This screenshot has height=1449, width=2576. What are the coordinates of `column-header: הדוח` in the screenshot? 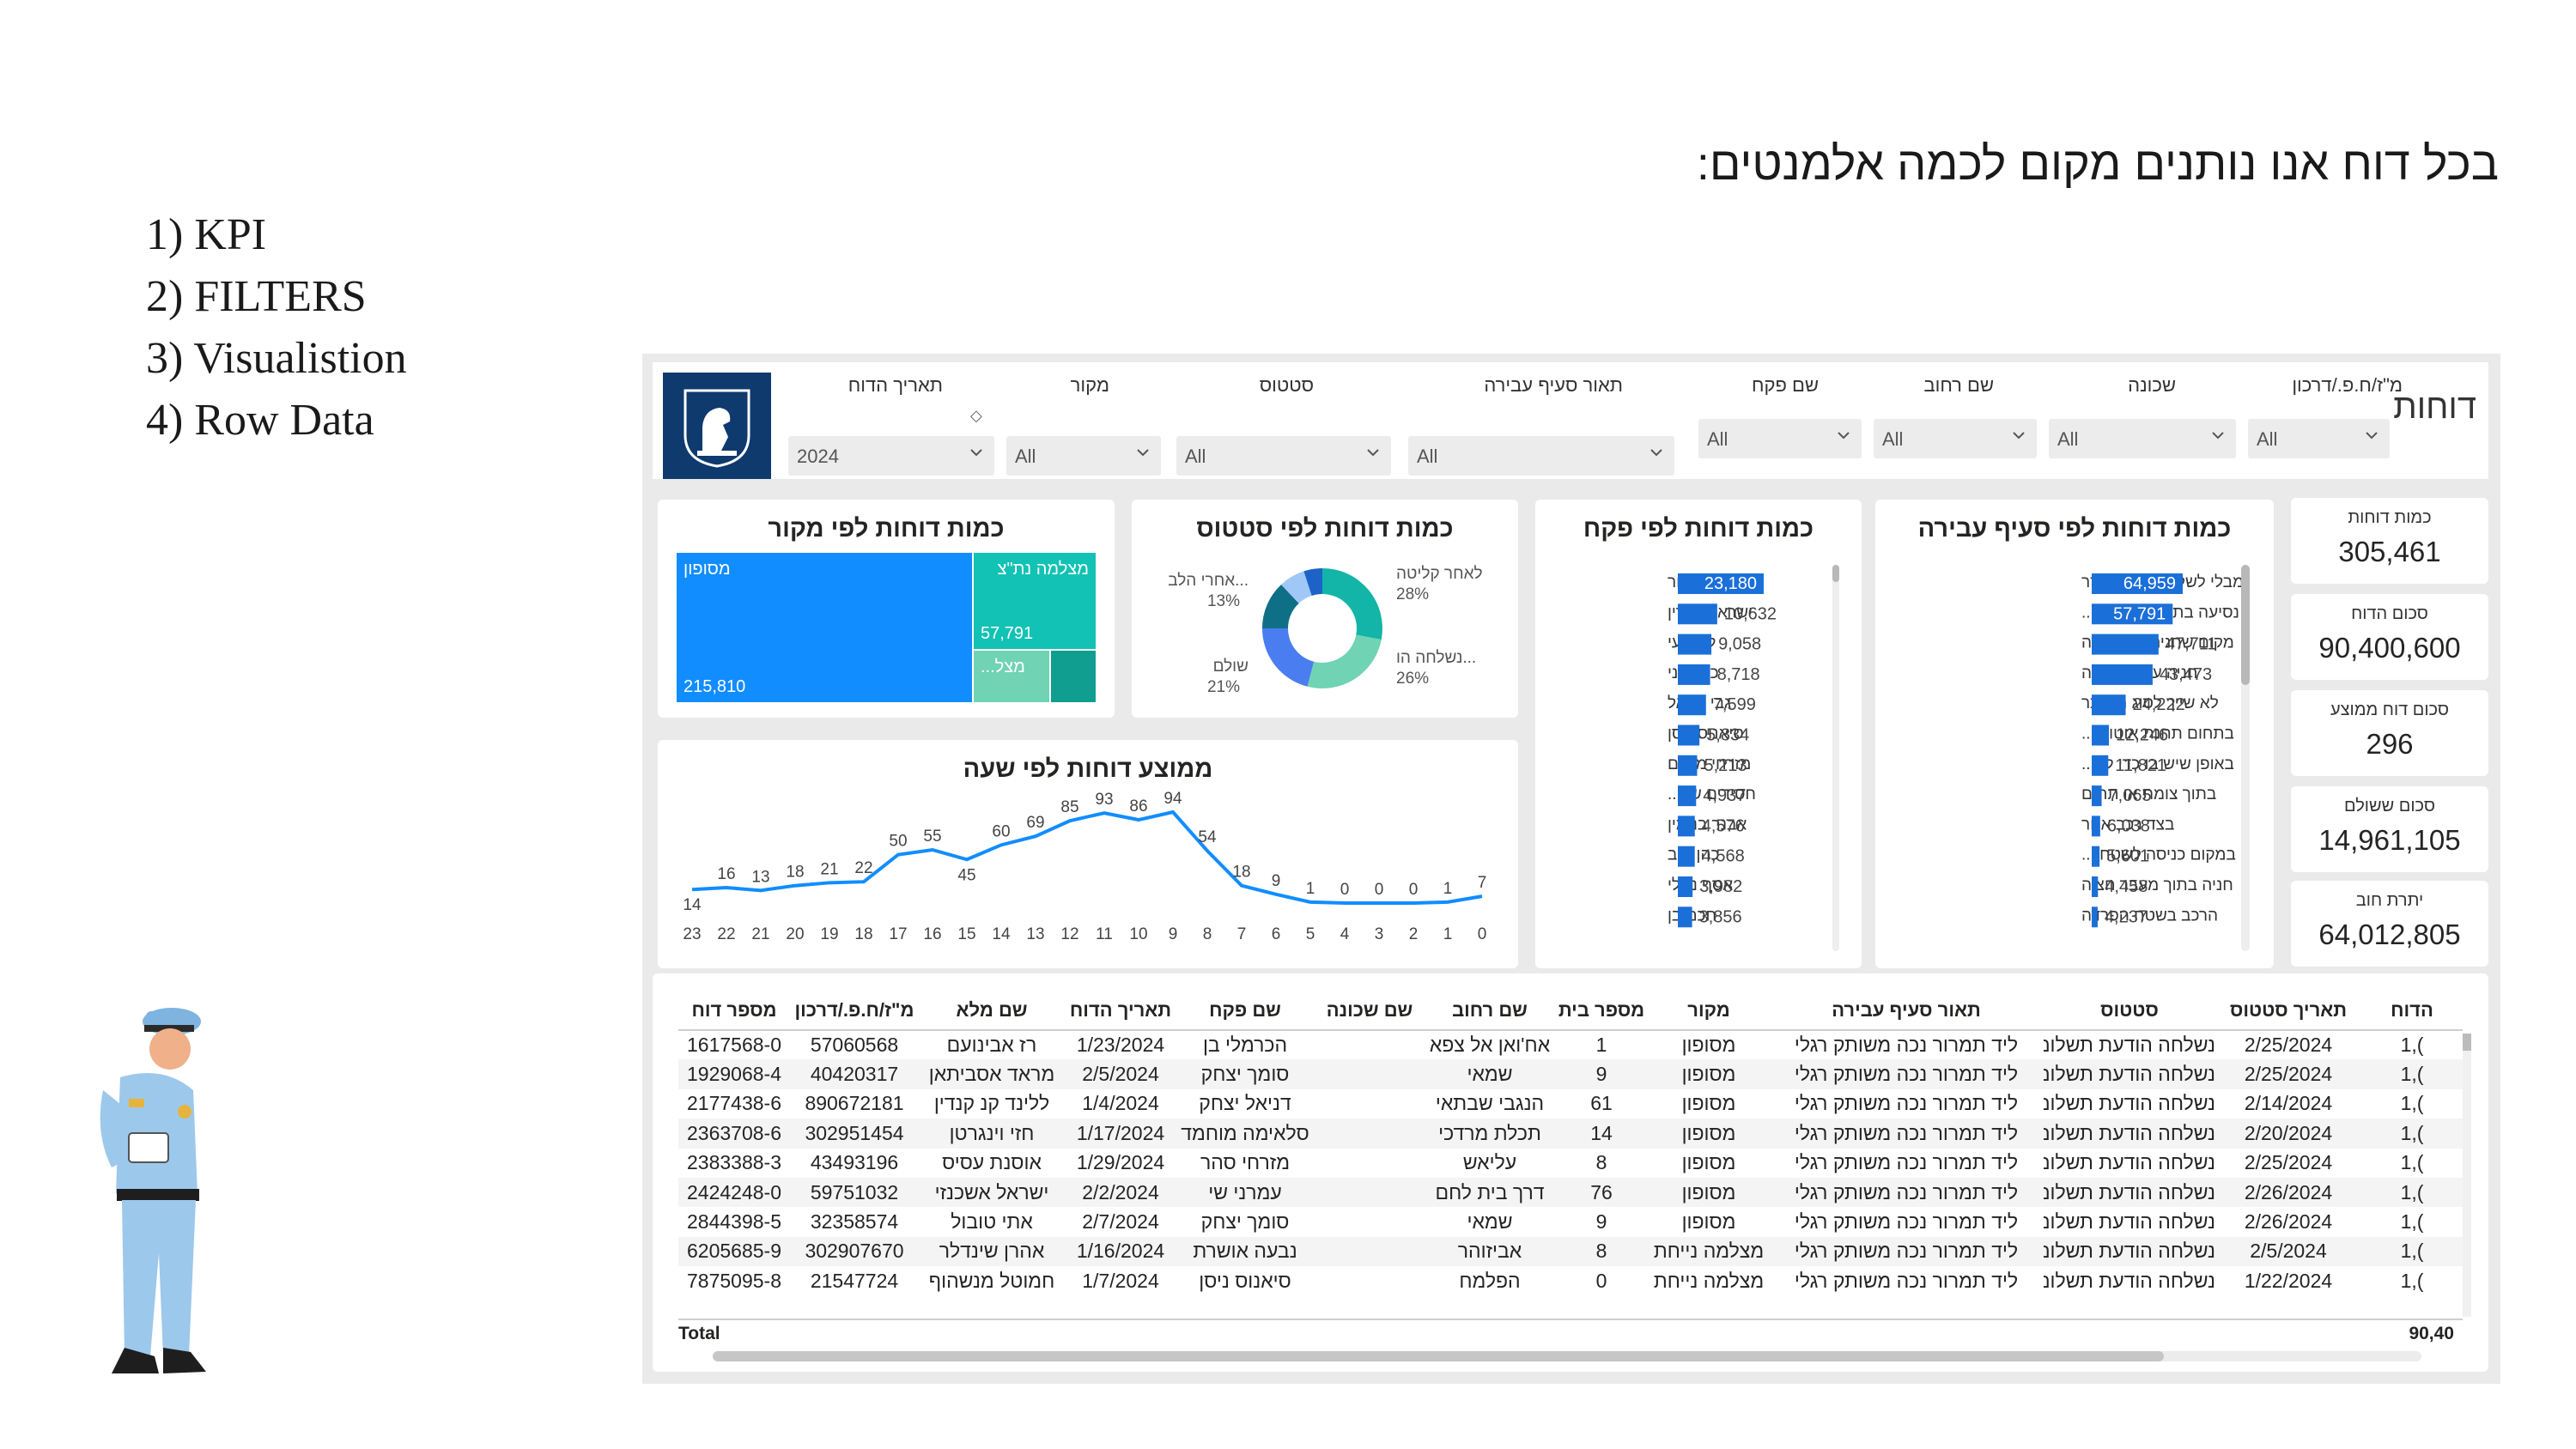 It's located at (2412, 1011).